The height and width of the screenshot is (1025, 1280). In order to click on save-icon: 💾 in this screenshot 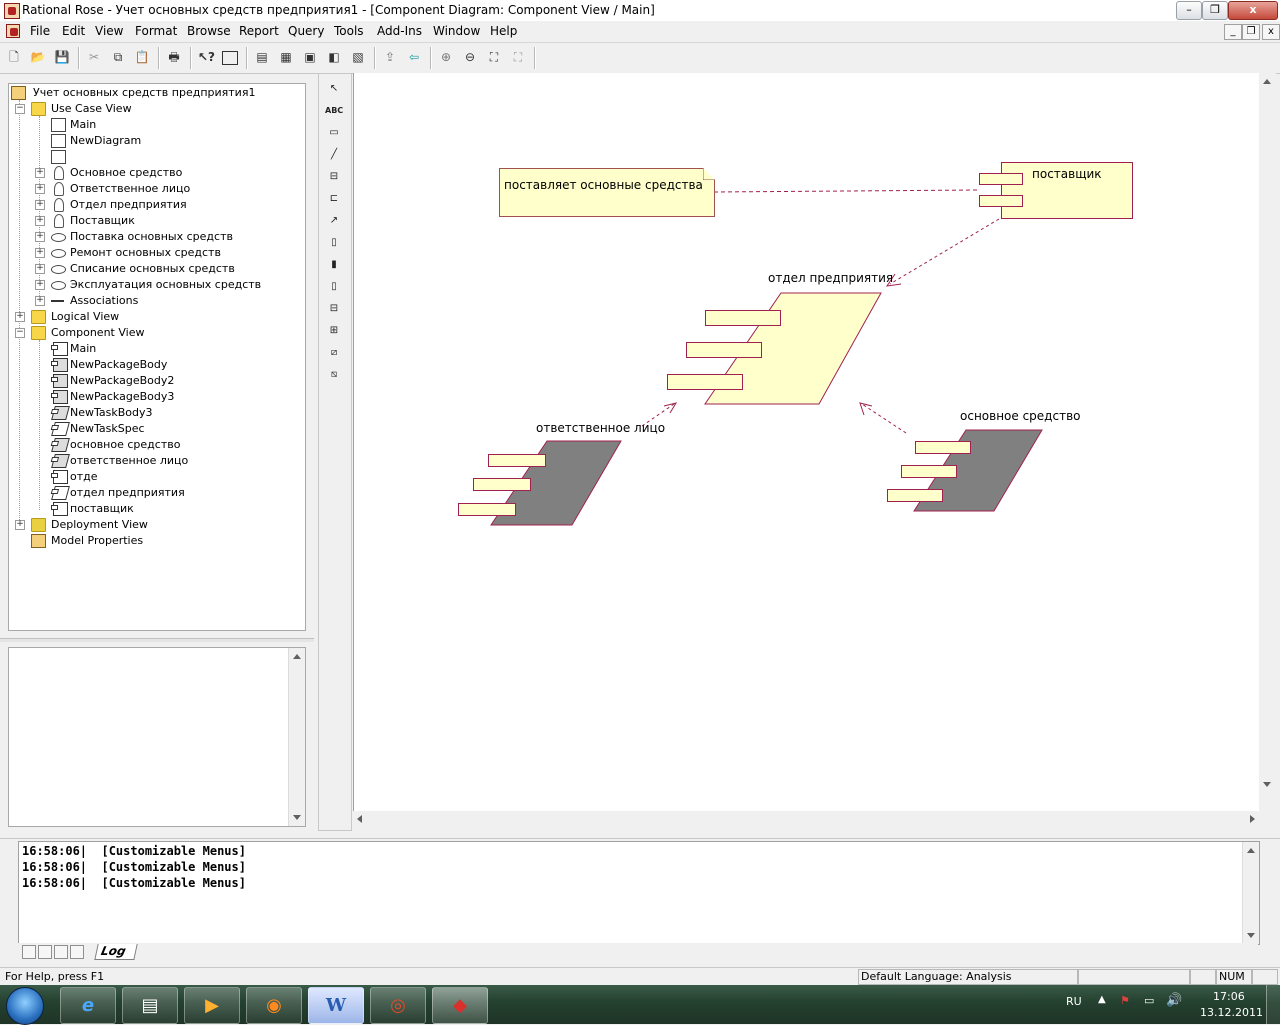, I will do `click(62, 57)`.